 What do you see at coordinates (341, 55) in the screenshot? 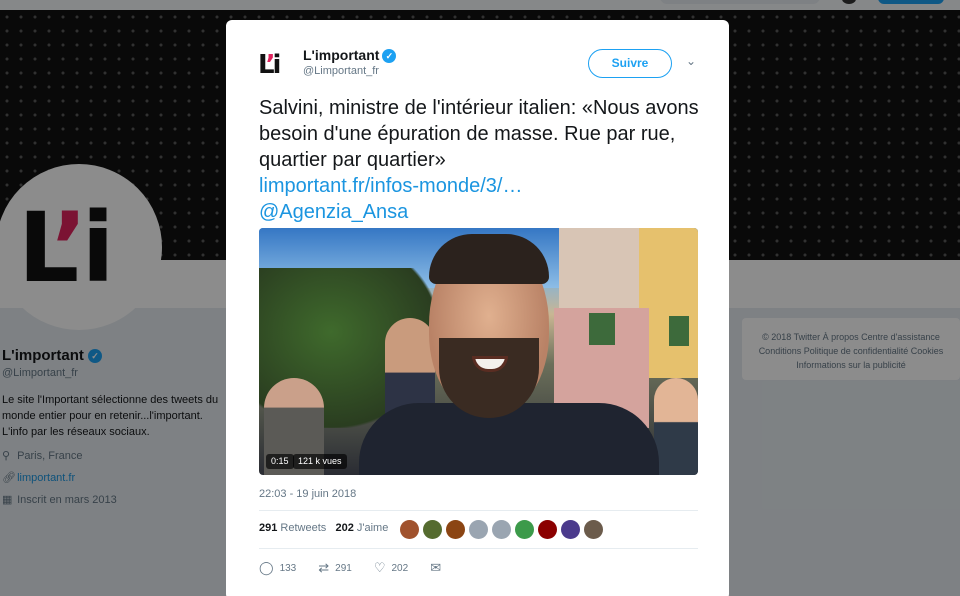
I see `tweet-author-name-text: L'important` at bounding box center [341, 55].